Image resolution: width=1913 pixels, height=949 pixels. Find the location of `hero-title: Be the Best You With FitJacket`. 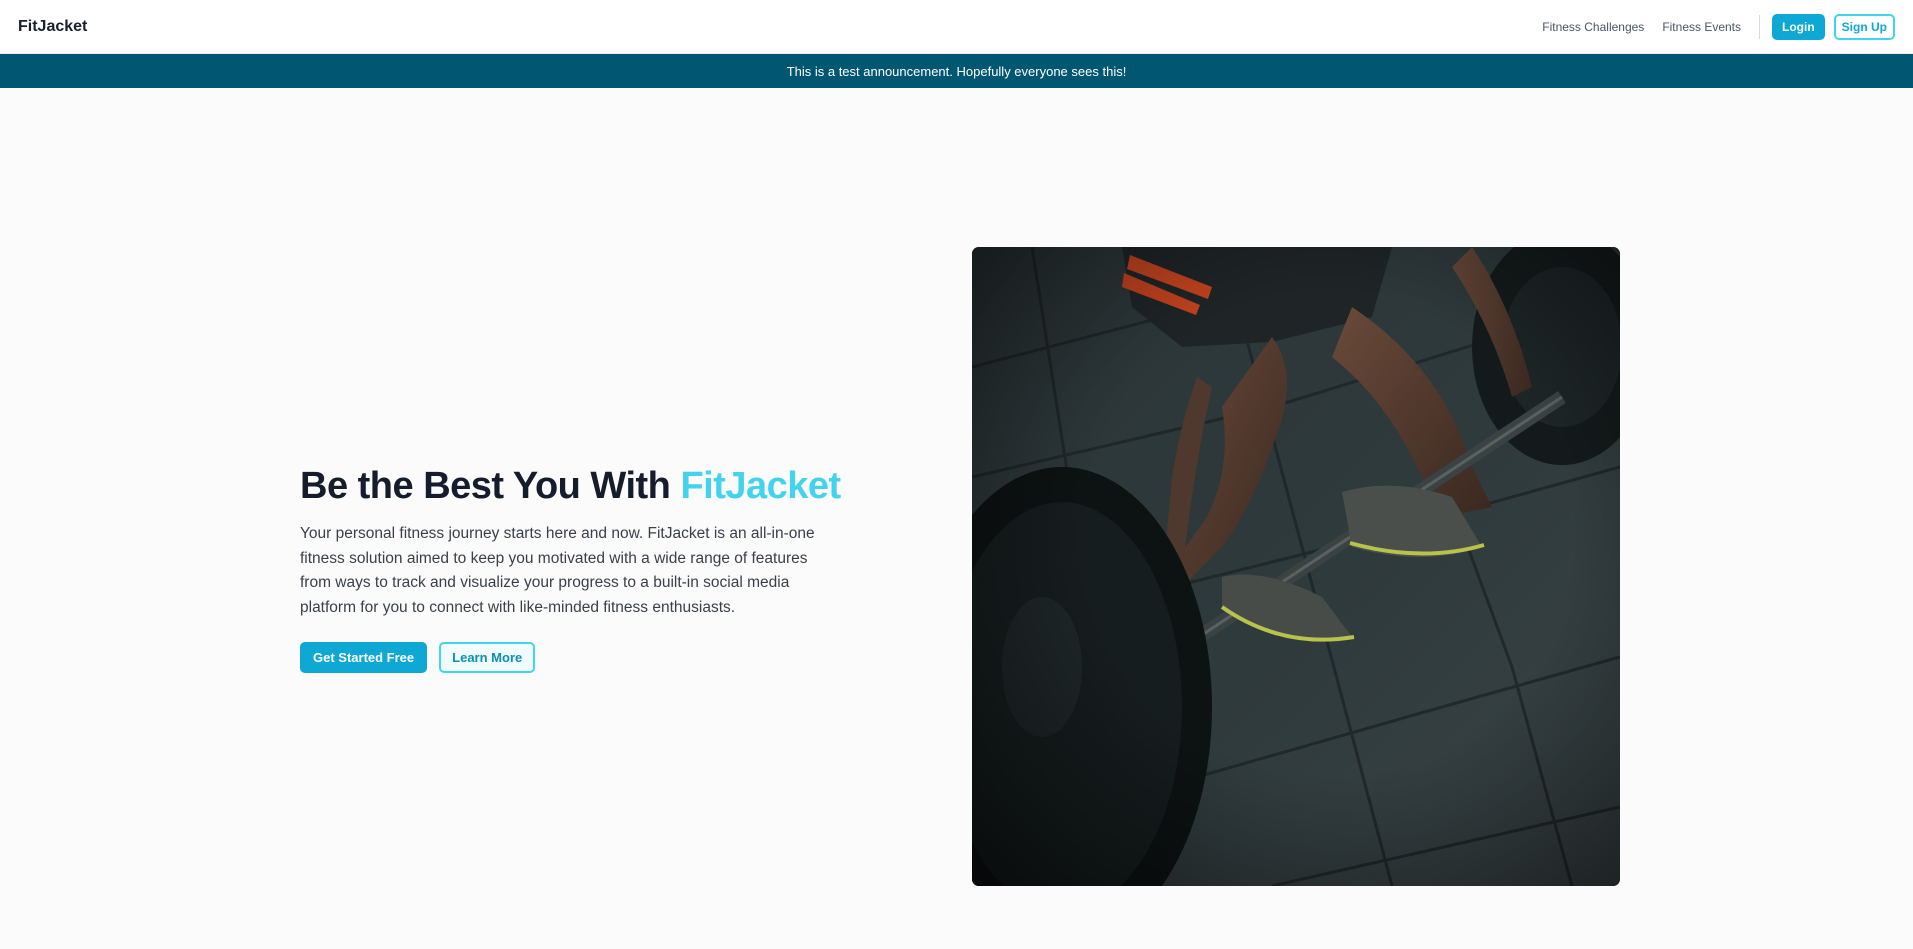

hero-title: Be the Best You With FitJacket is located at coordinates (580, 486).